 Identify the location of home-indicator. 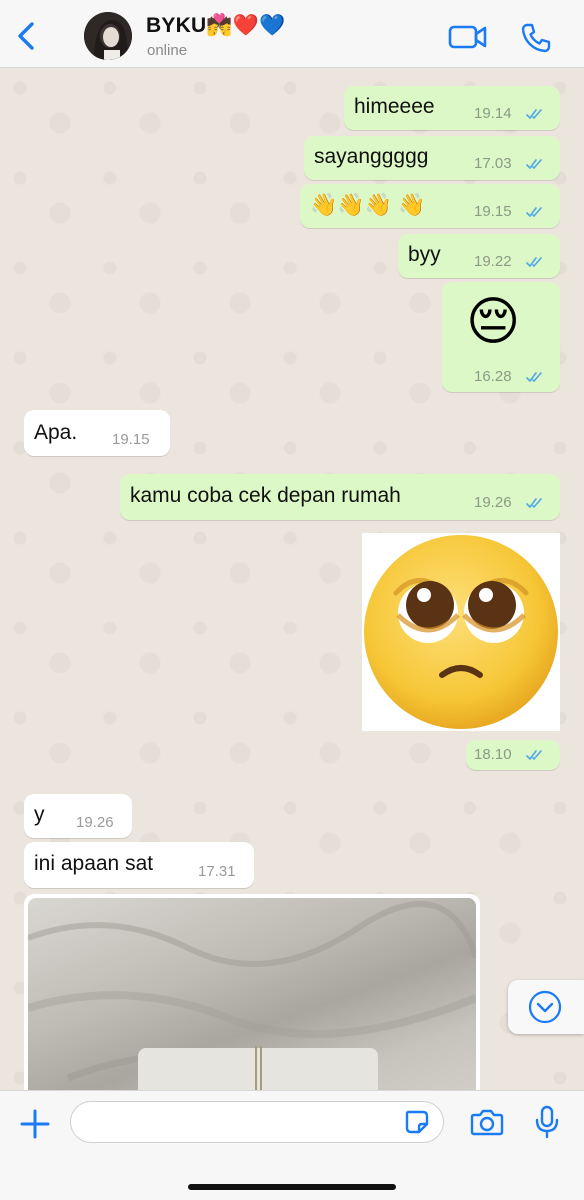
(292, 1187).